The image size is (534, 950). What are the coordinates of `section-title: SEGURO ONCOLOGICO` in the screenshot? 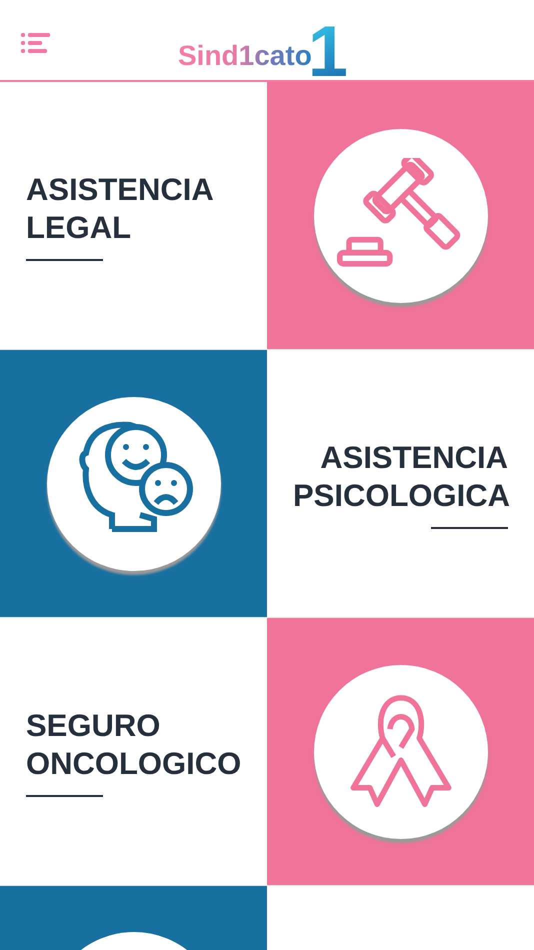 It's located at (133, 744).